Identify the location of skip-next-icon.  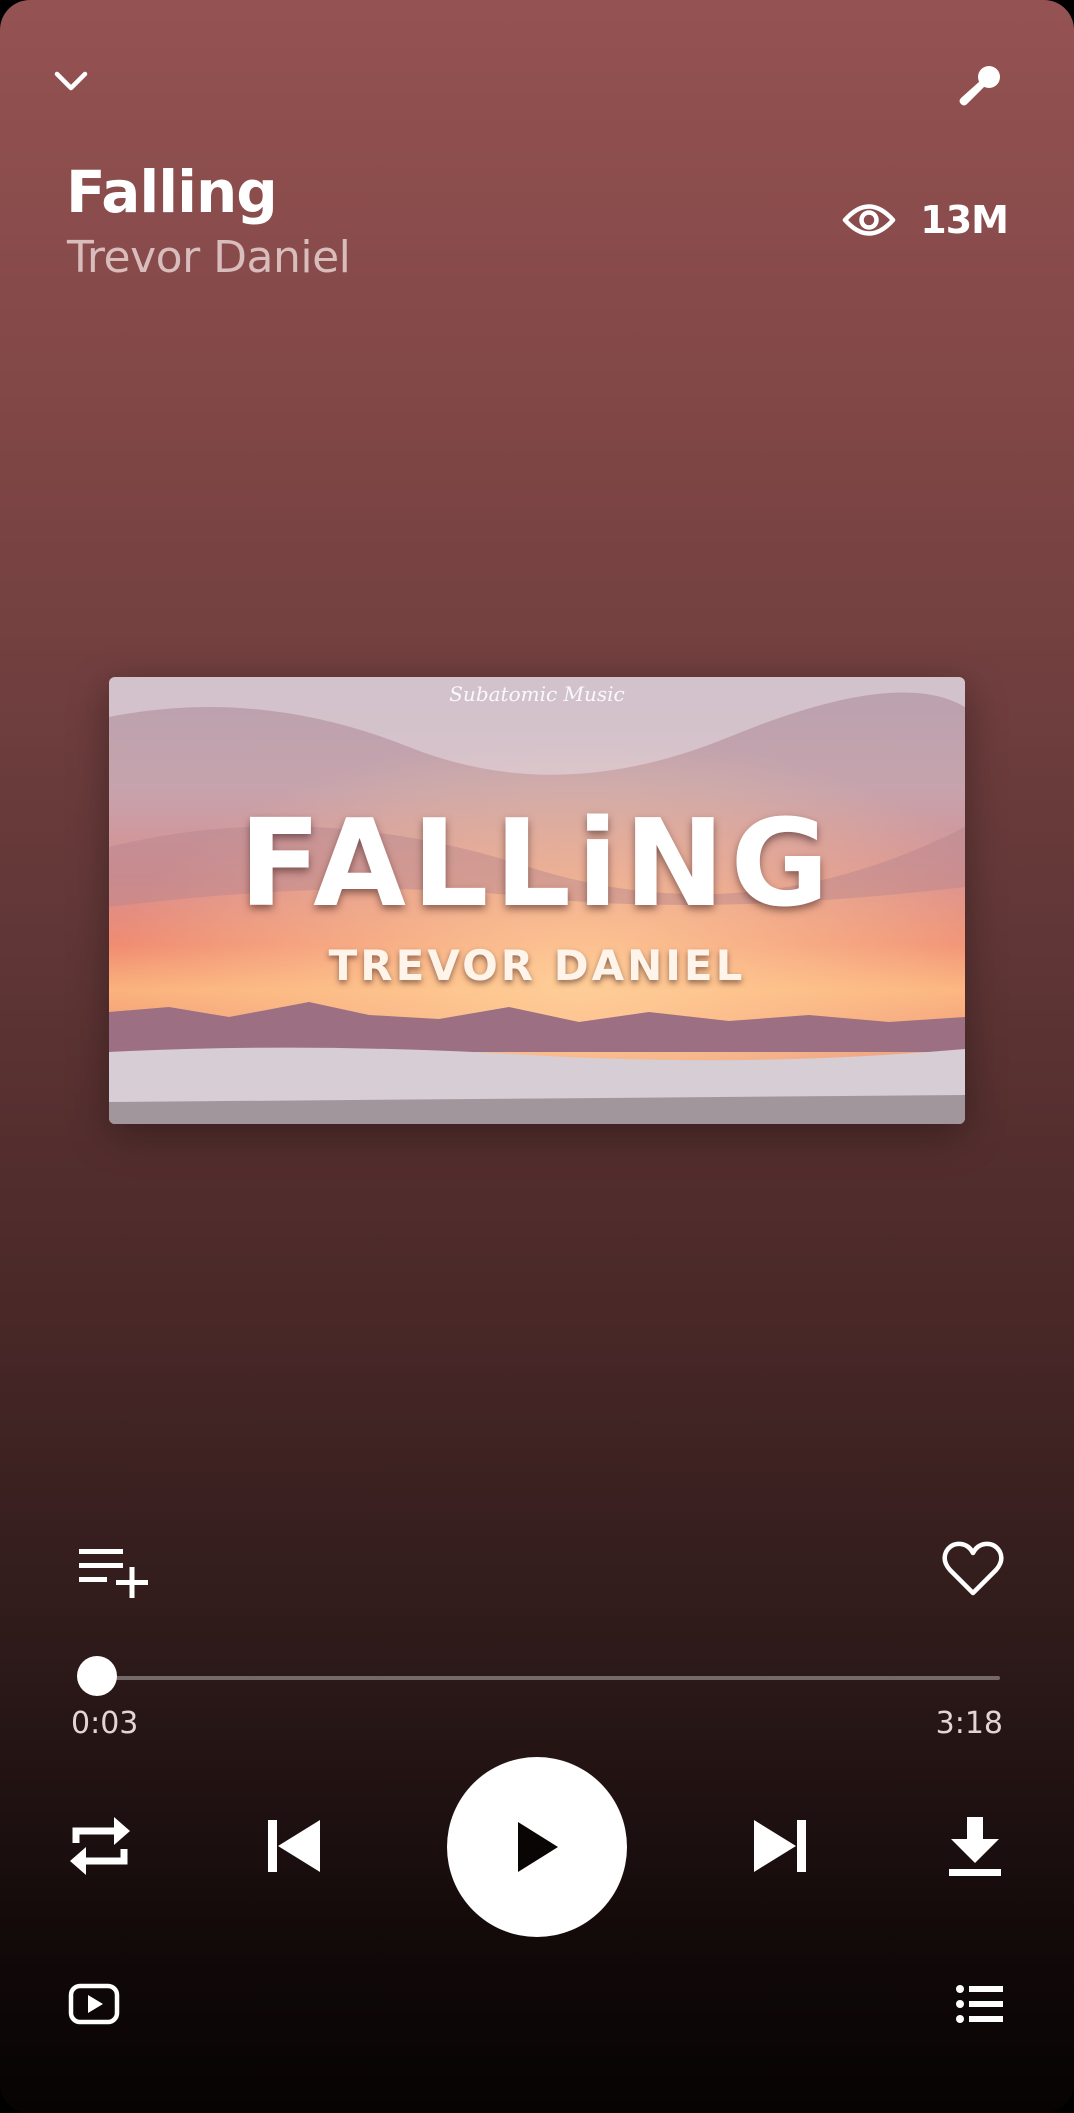
(780, 1846).